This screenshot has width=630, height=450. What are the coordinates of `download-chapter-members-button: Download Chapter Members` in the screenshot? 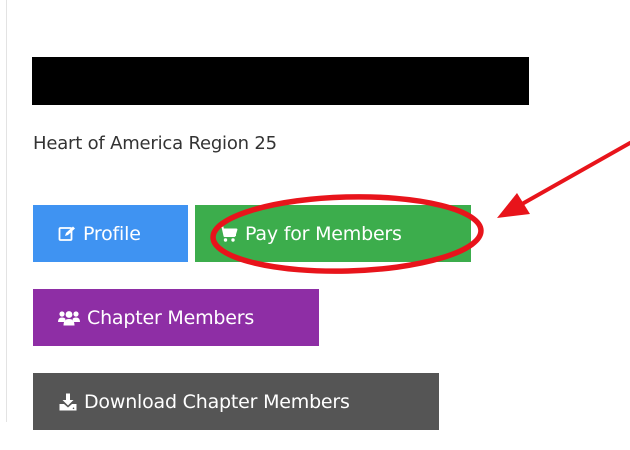 It's located at (236, 401).